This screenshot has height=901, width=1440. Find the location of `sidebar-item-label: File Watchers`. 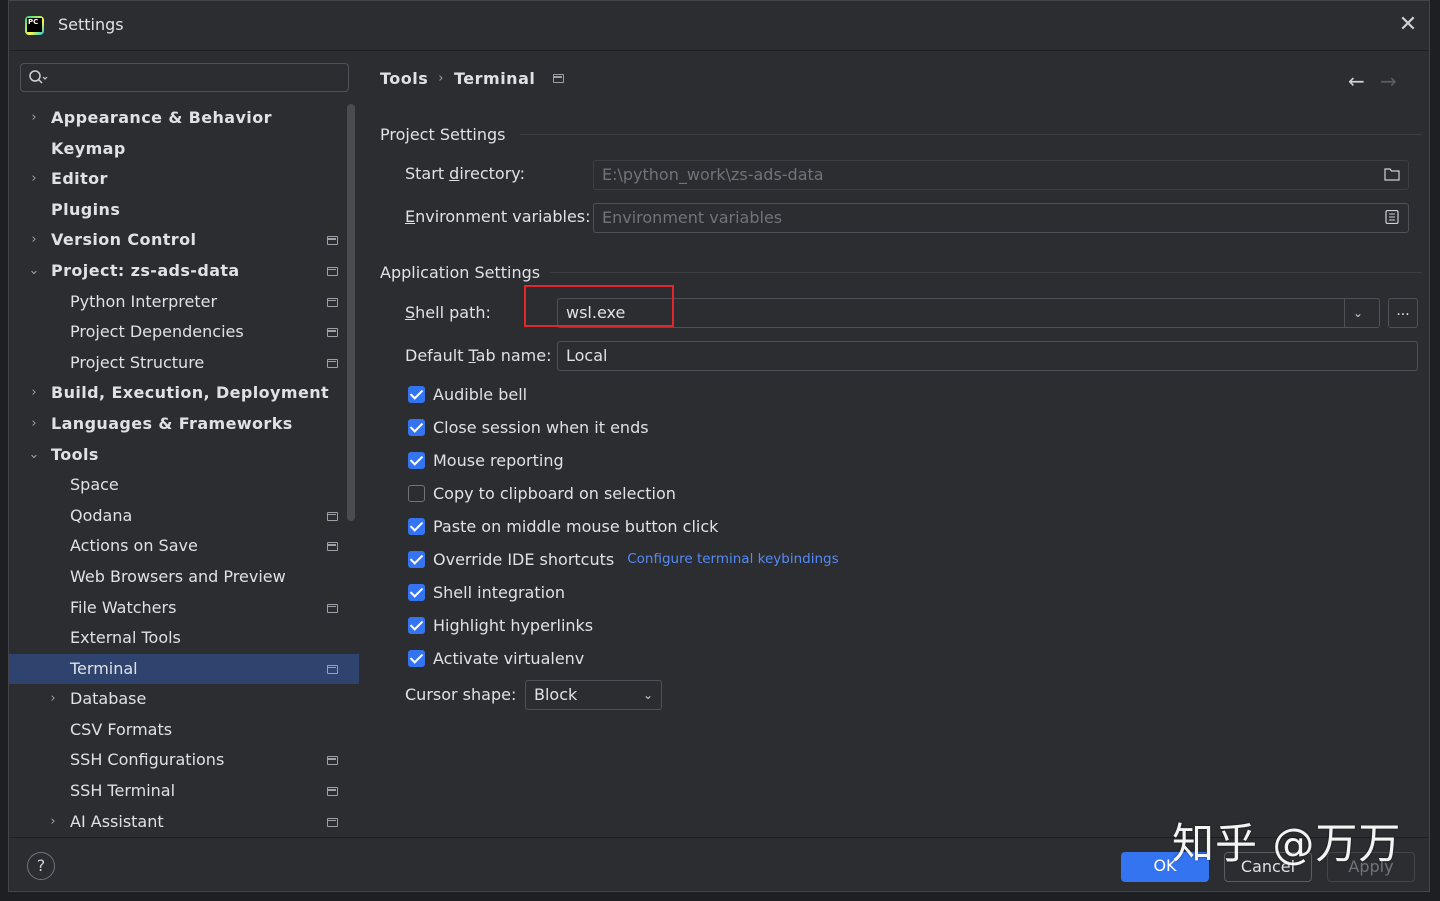

sidebar-item-label: File Watchers is located at coordinates (123, 607).